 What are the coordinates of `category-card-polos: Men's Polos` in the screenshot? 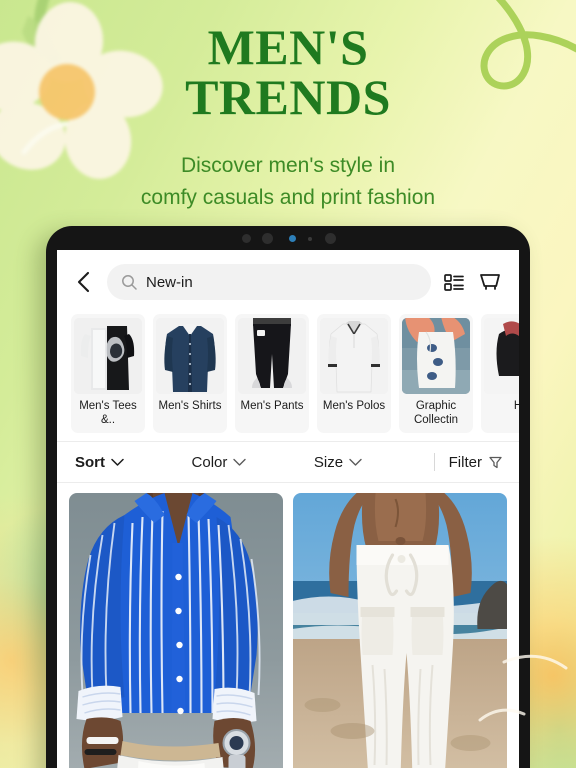 It's located at (354, 373).